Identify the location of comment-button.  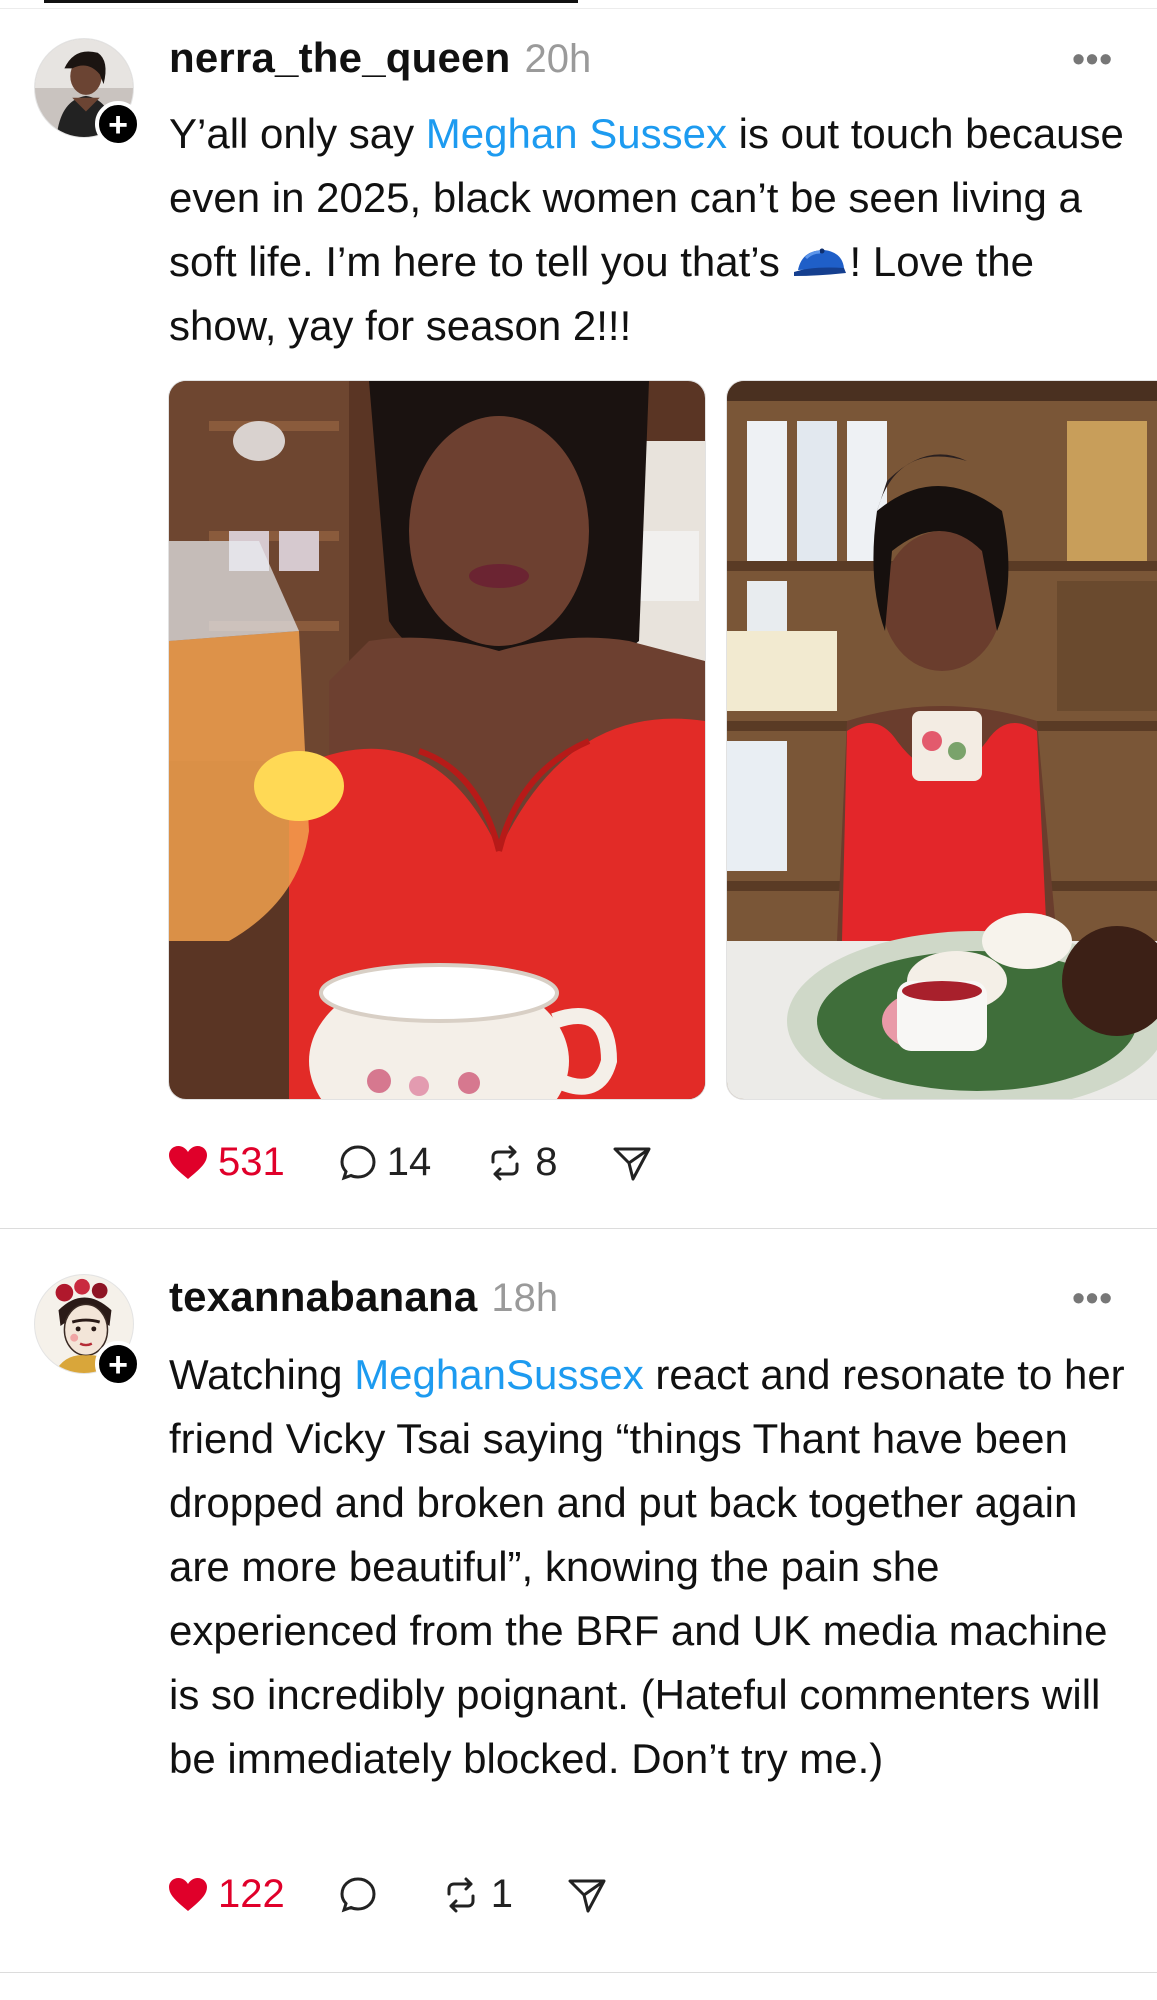
(363, 1895).